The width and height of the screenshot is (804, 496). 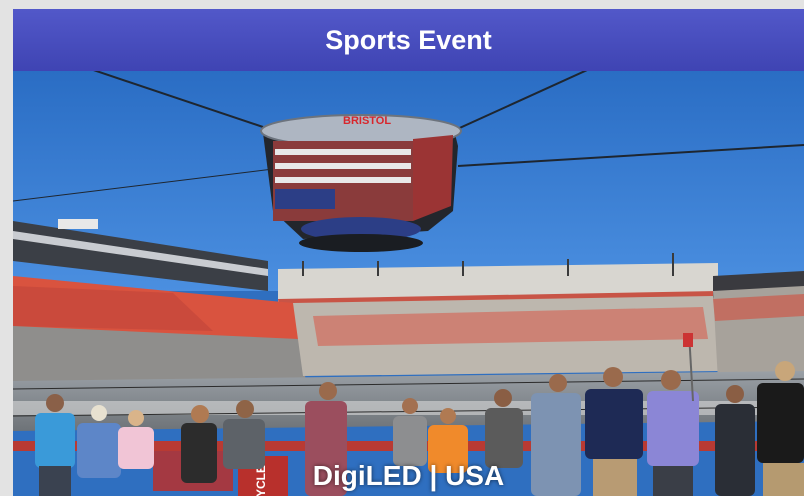 I want to click on page-title: Sports Event, so click(x=408, y=39).